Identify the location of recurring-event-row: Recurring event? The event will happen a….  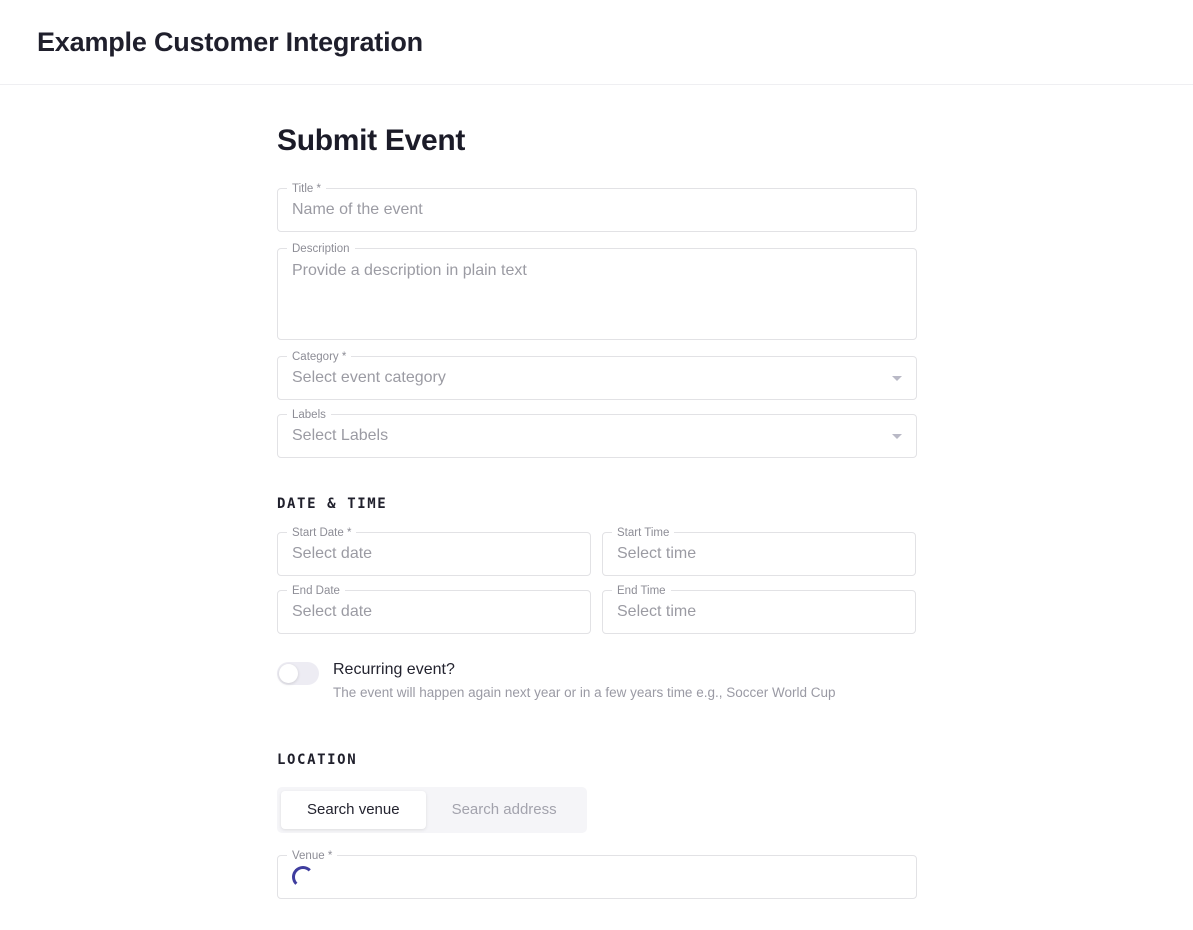
(597, 680).